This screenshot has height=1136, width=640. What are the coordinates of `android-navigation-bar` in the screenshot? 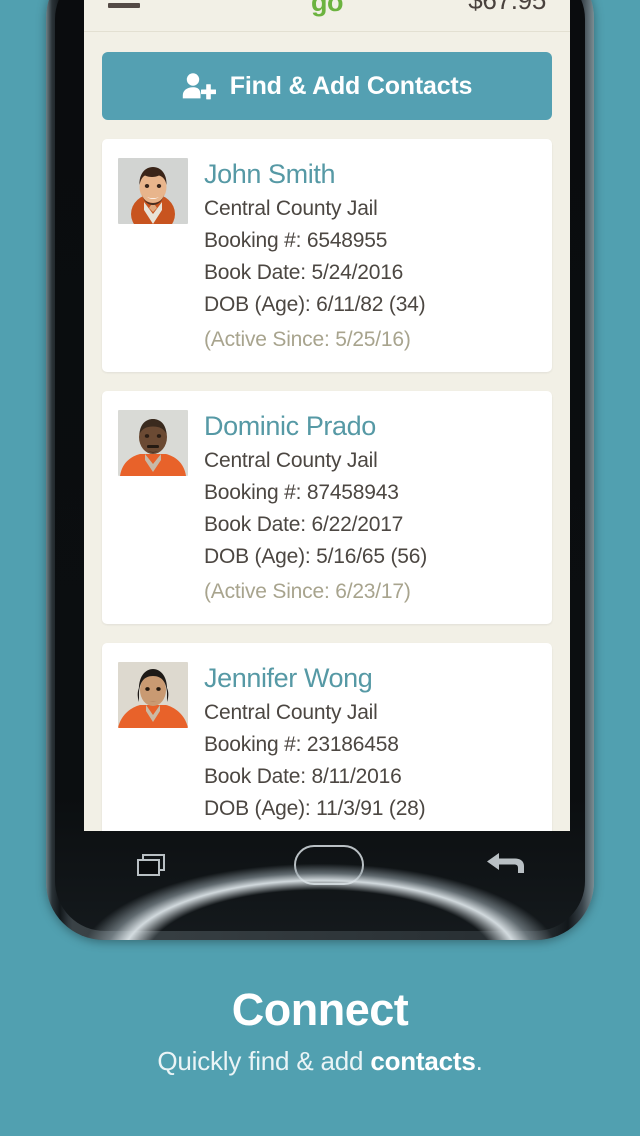 It's located at (329, 874).